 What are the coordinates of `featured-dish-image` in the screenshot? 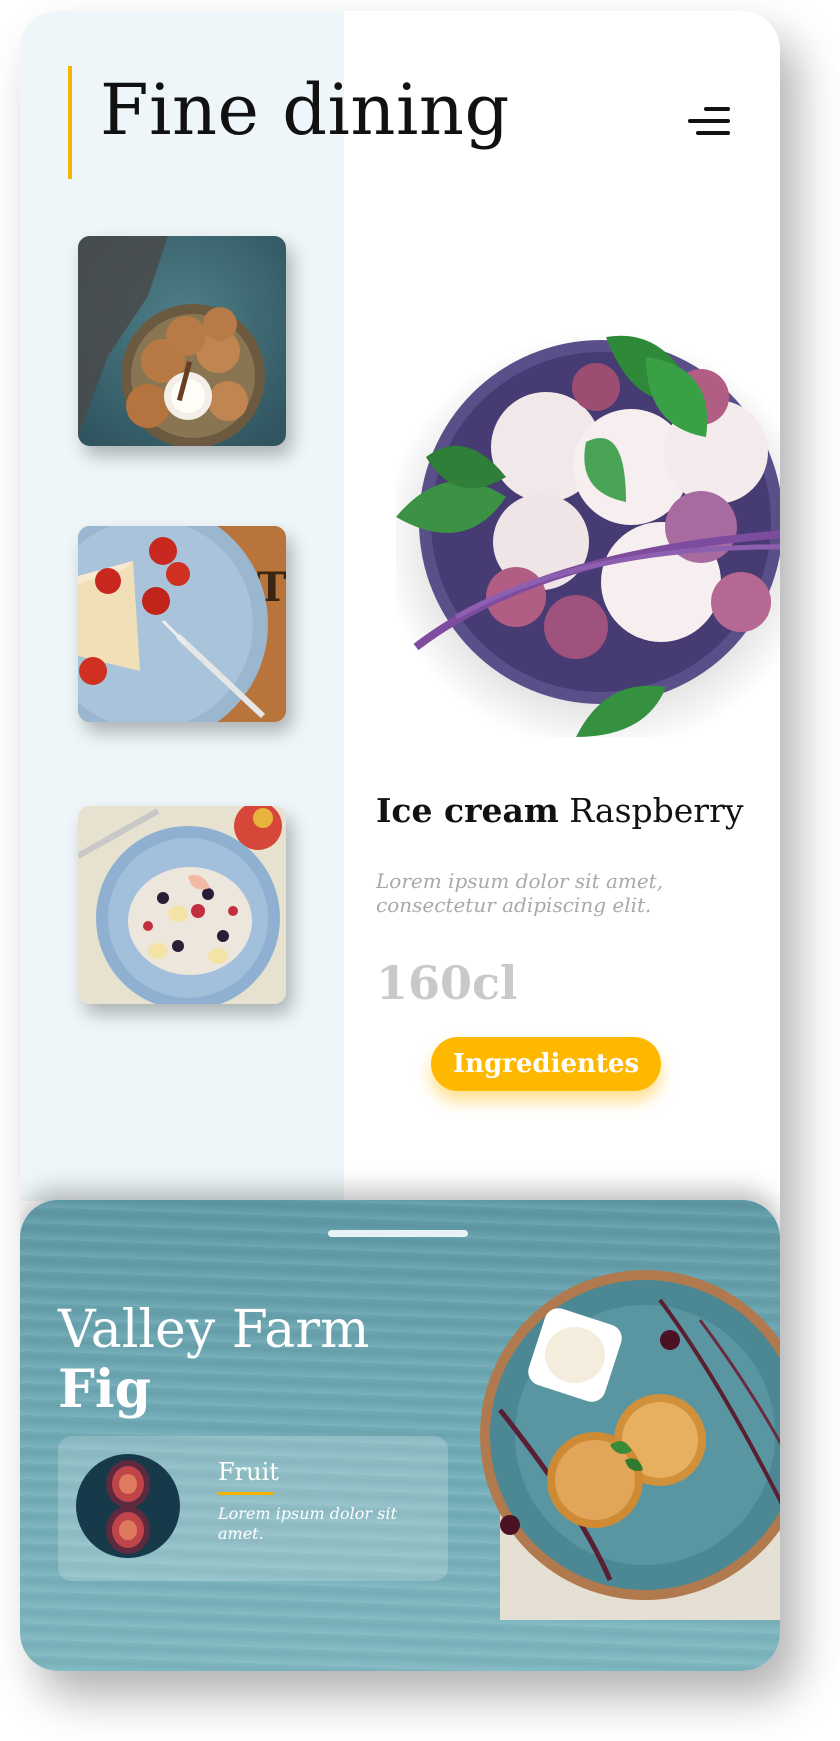 It's located at (580, 534).